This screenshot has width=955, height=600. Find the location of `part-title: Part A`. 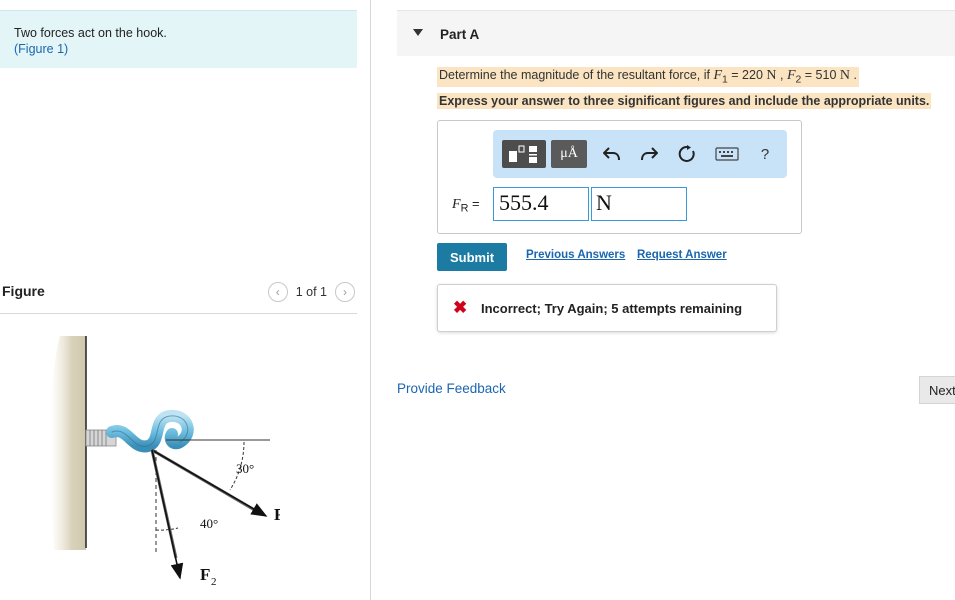

part-title: Part A is located at coordinates (460, 34).